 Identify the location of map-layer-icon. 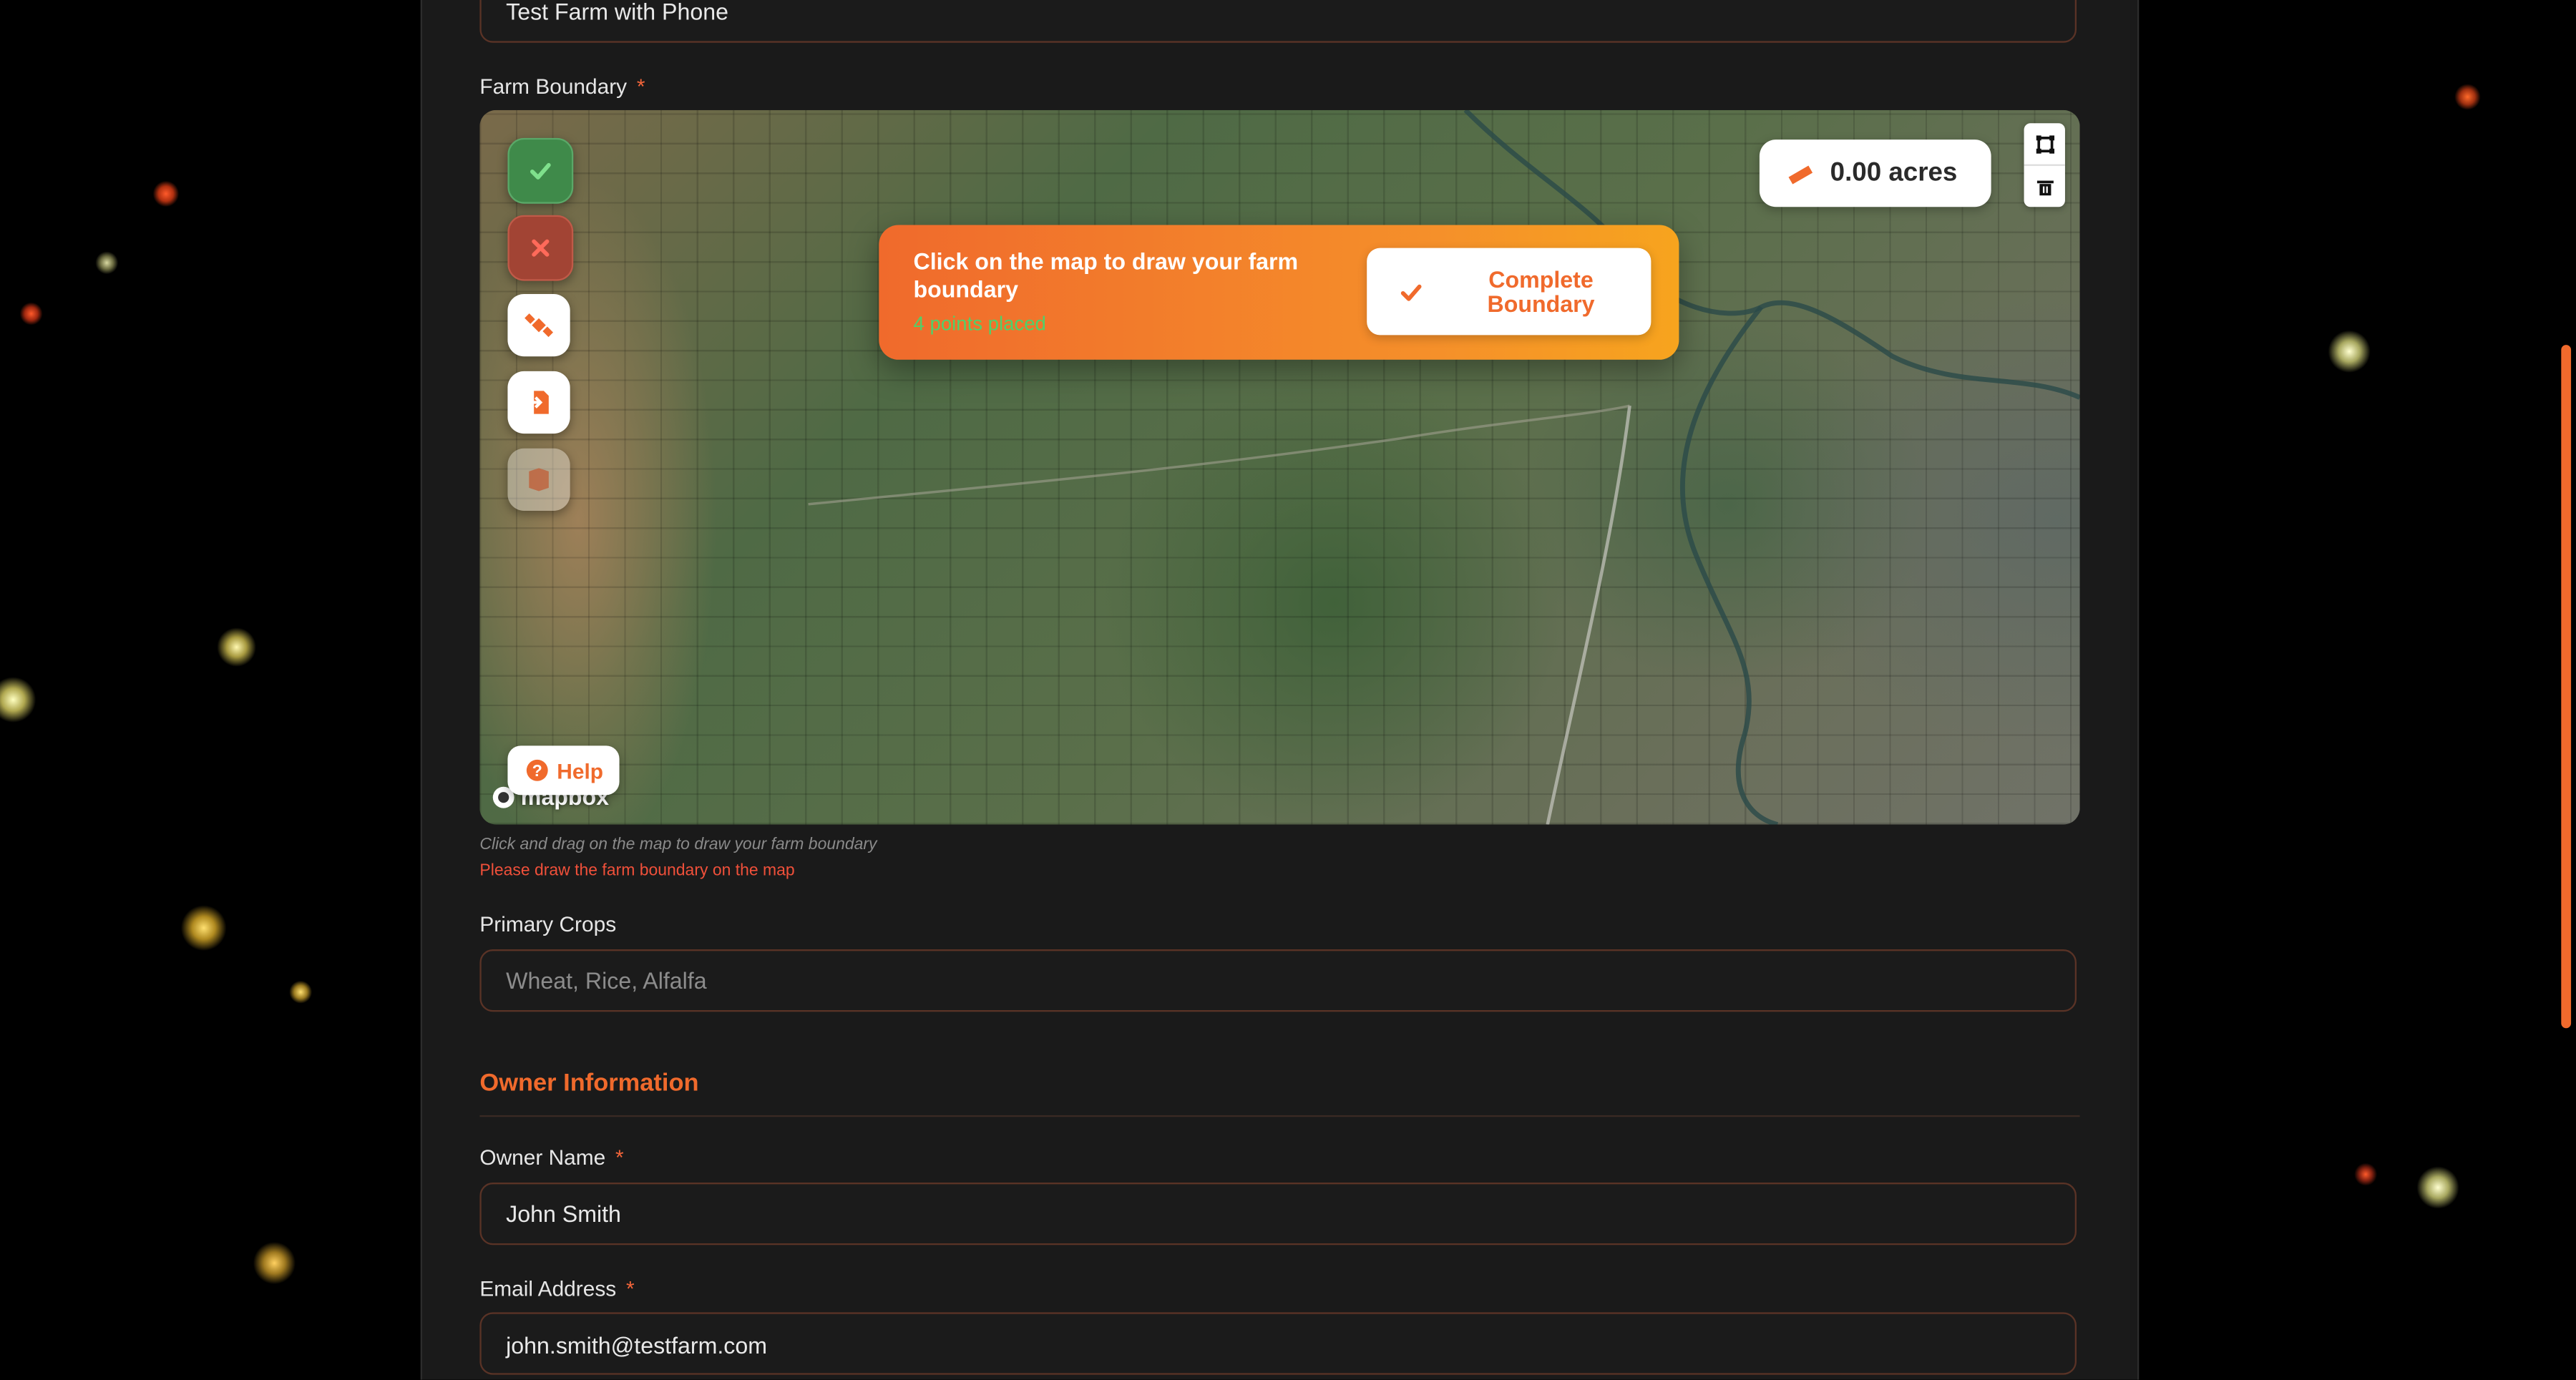
(539, 479).